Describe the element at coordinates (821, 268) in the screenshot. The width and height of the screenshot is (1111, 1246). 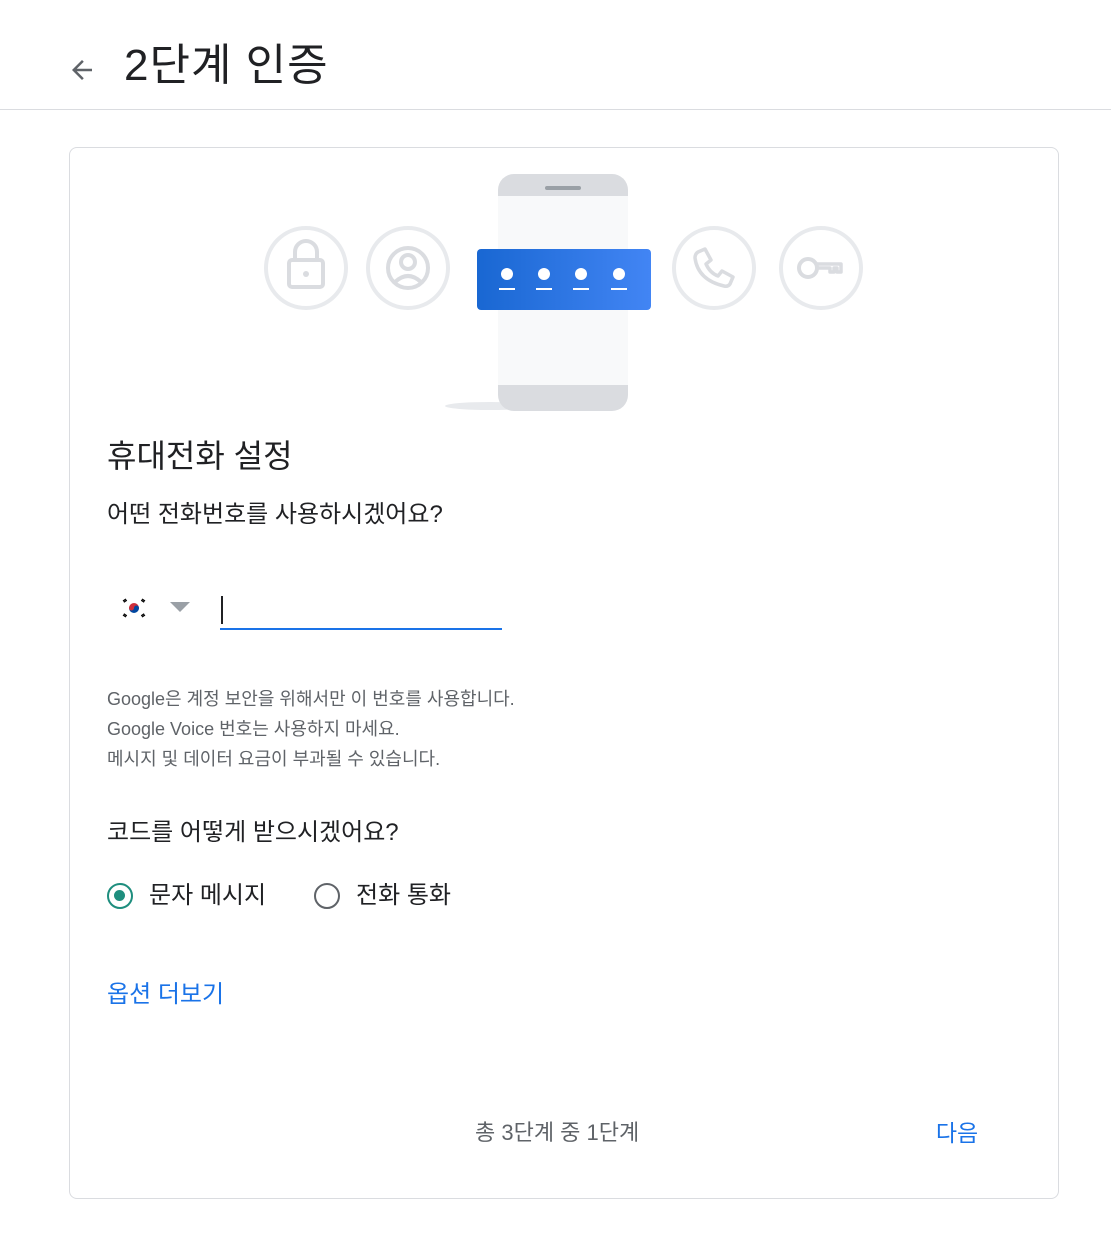
I see `key-icon` at that location.